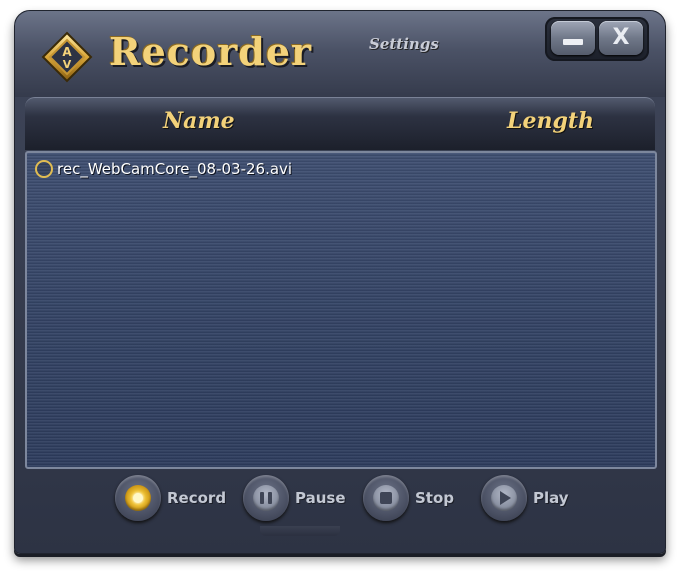  What do you see at coordinates (573, 42) in the screenshot?
I see `minimize-icon` at bounding box center [573, 42].